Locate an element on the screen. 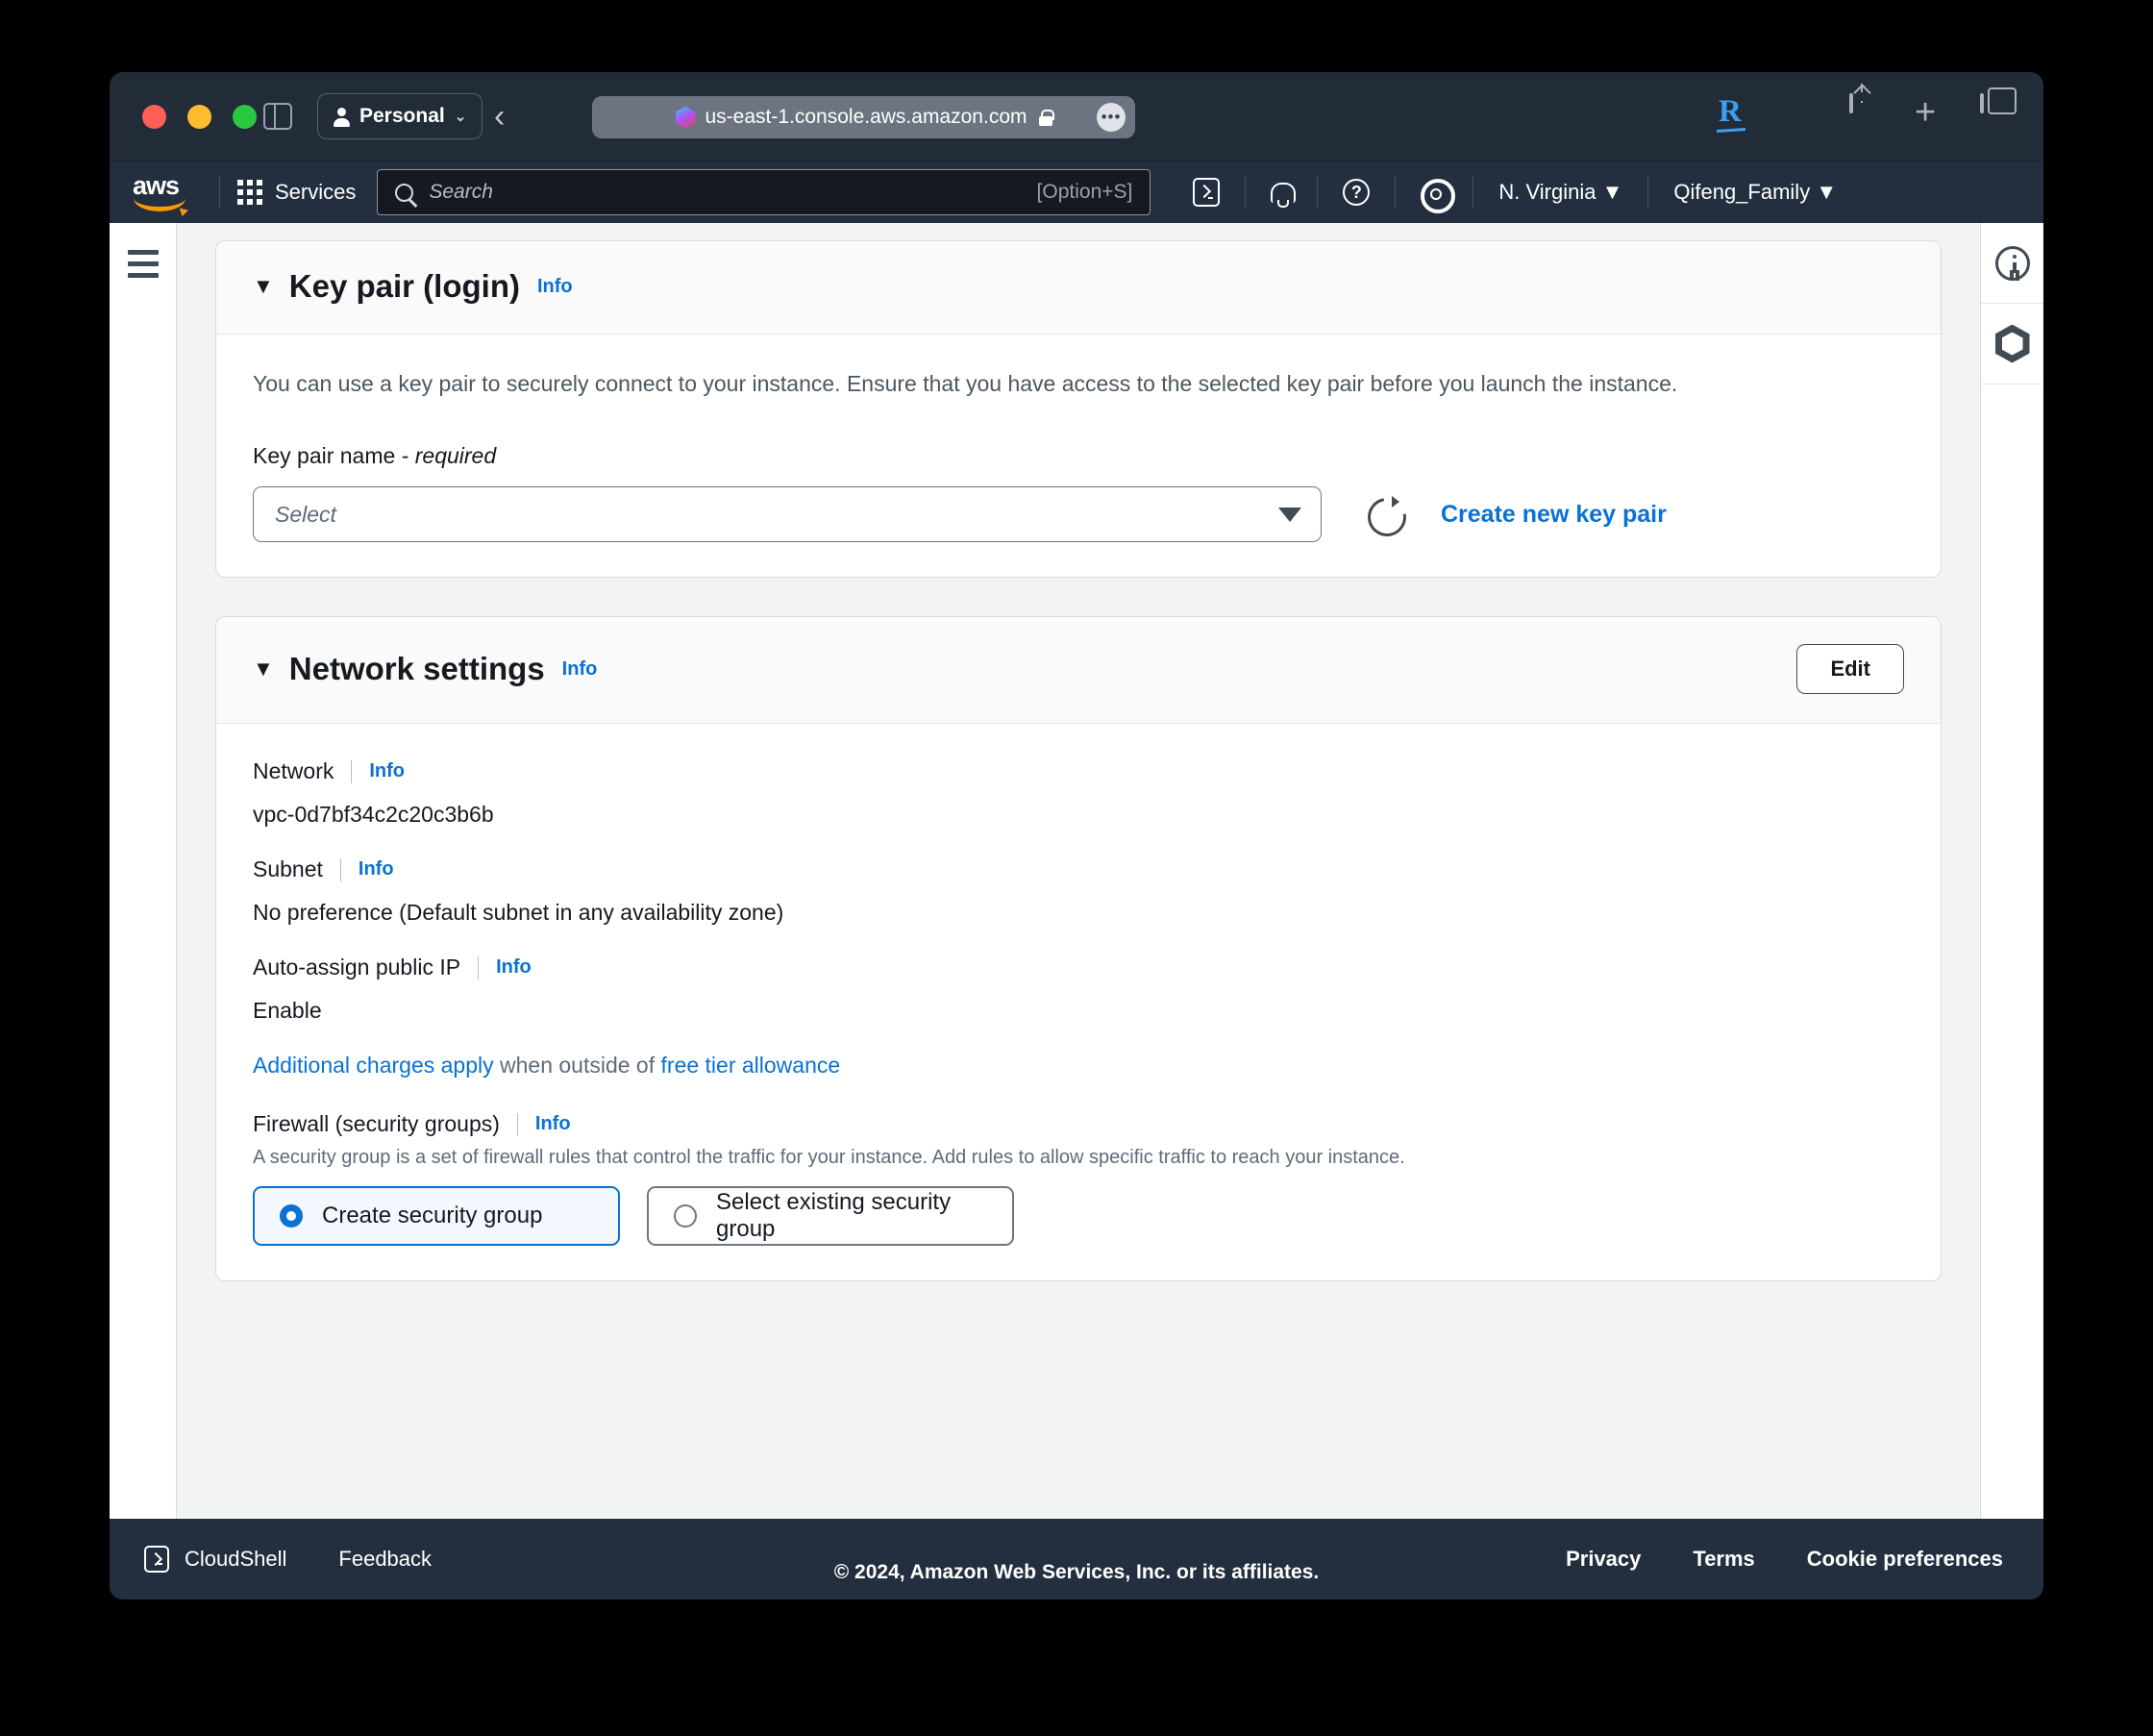 The image size is (2153, 1736). info-panel-button is located at coordinates (2012, 263).